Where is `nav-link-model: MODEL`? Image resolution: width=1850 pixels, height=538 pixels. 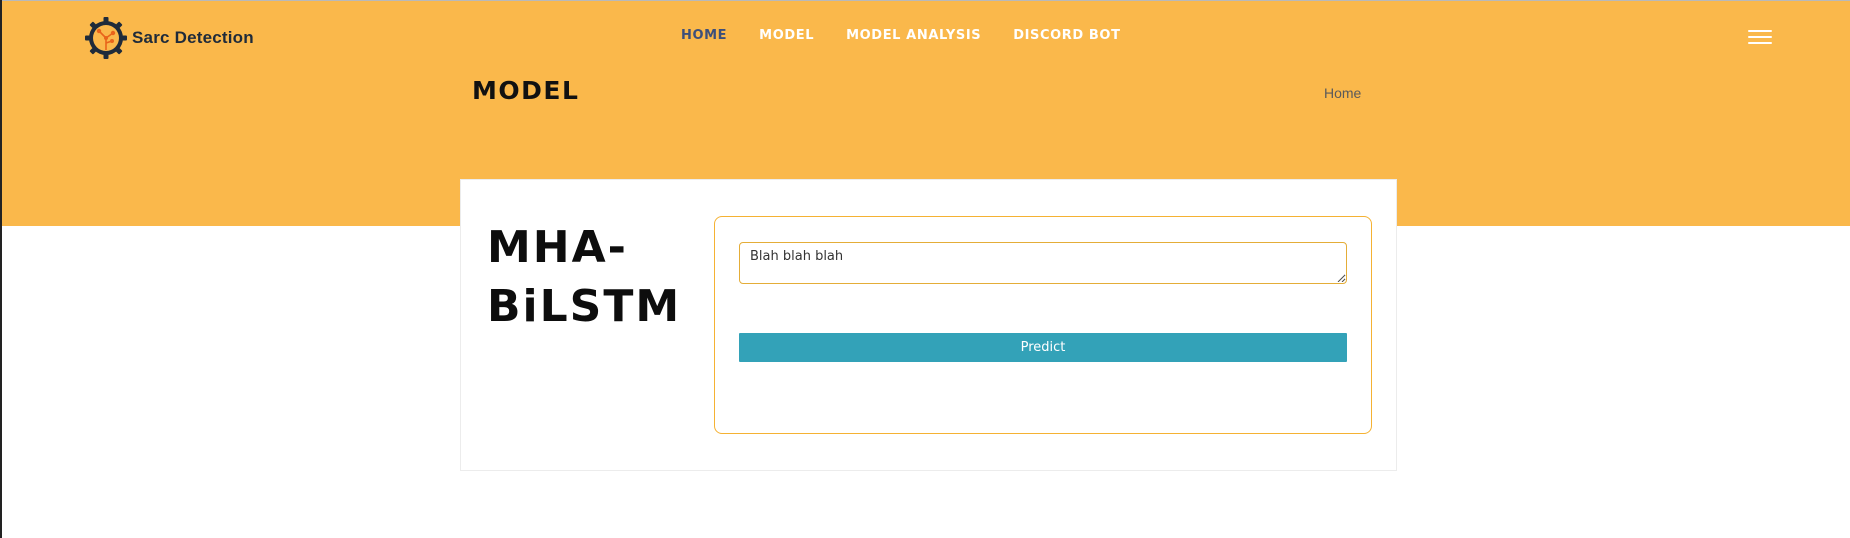 nav-link-model: MODEL is located at coordinates (786, 35).